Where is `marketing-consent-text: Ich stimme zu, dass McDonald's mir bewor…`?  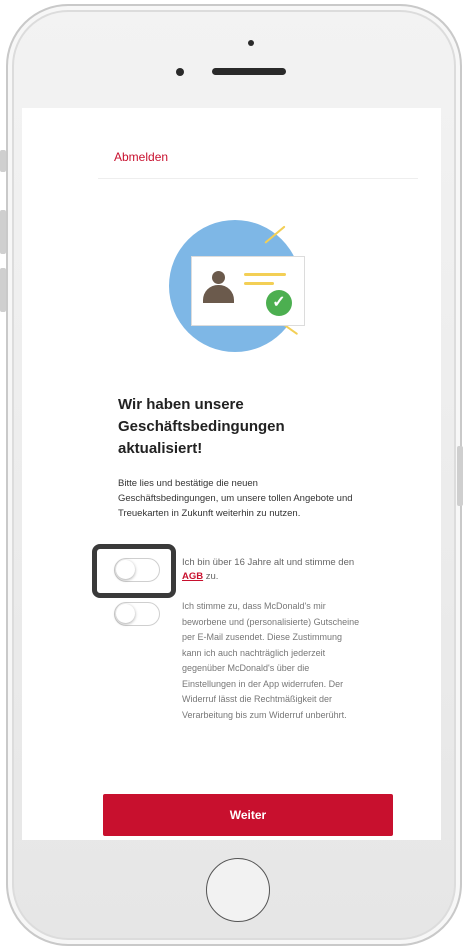 marketing-consent-text: Ich stimme zu, dass McDonald's mir bewor… is located at coordinates (271, 660).